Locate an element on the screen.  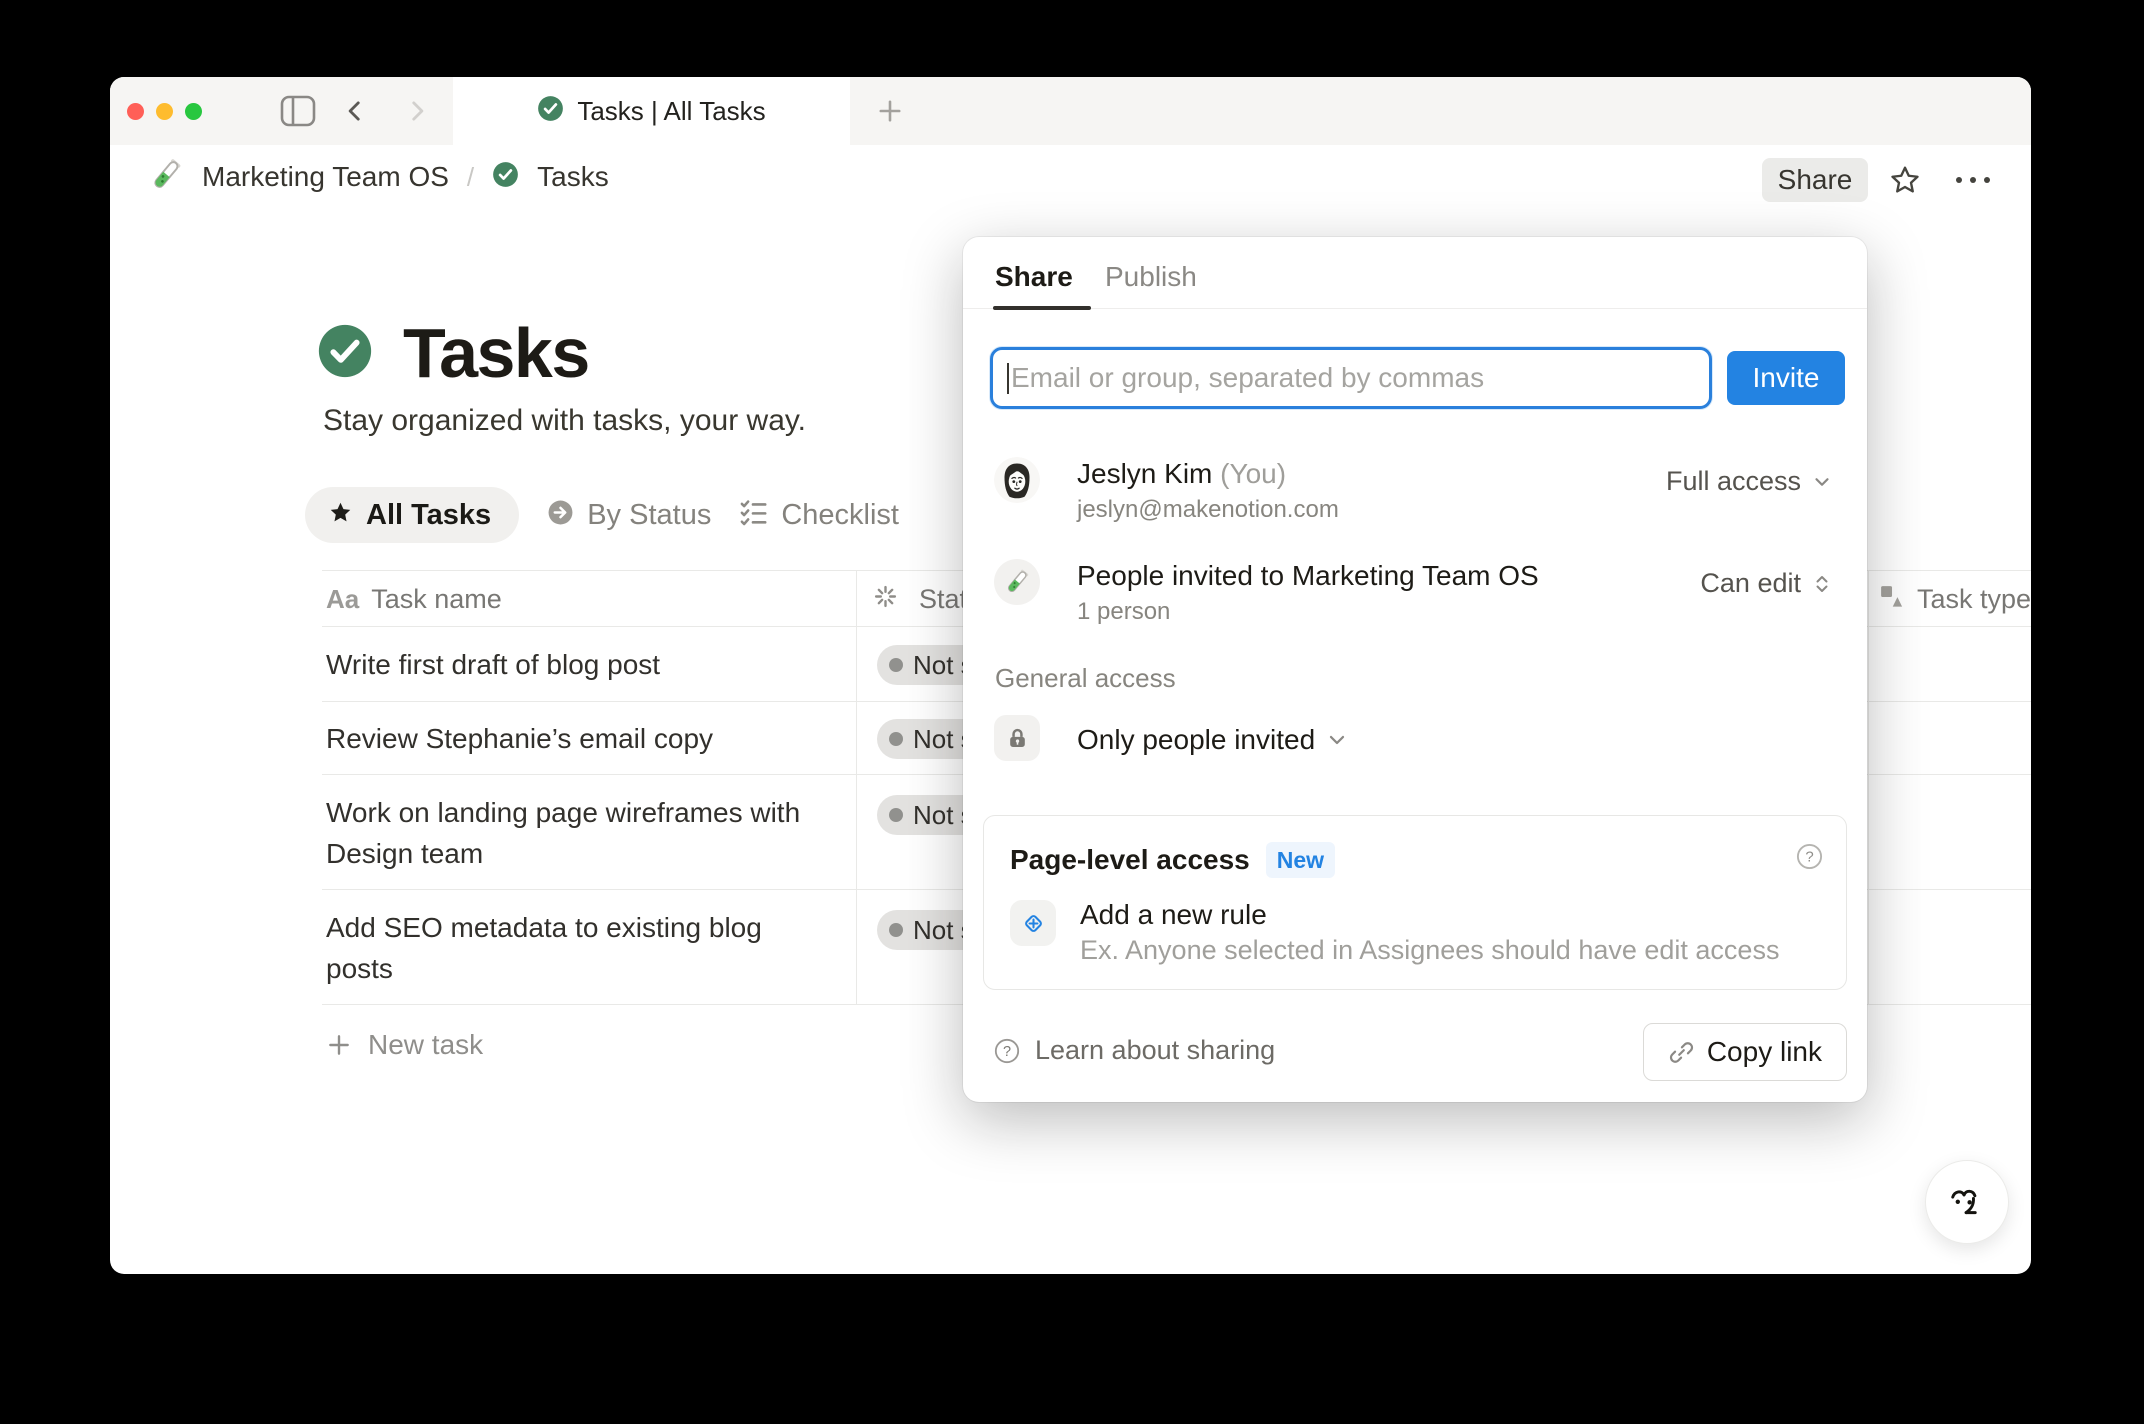
member-you-suffix: (You) is located at coordinates (1253, 473).